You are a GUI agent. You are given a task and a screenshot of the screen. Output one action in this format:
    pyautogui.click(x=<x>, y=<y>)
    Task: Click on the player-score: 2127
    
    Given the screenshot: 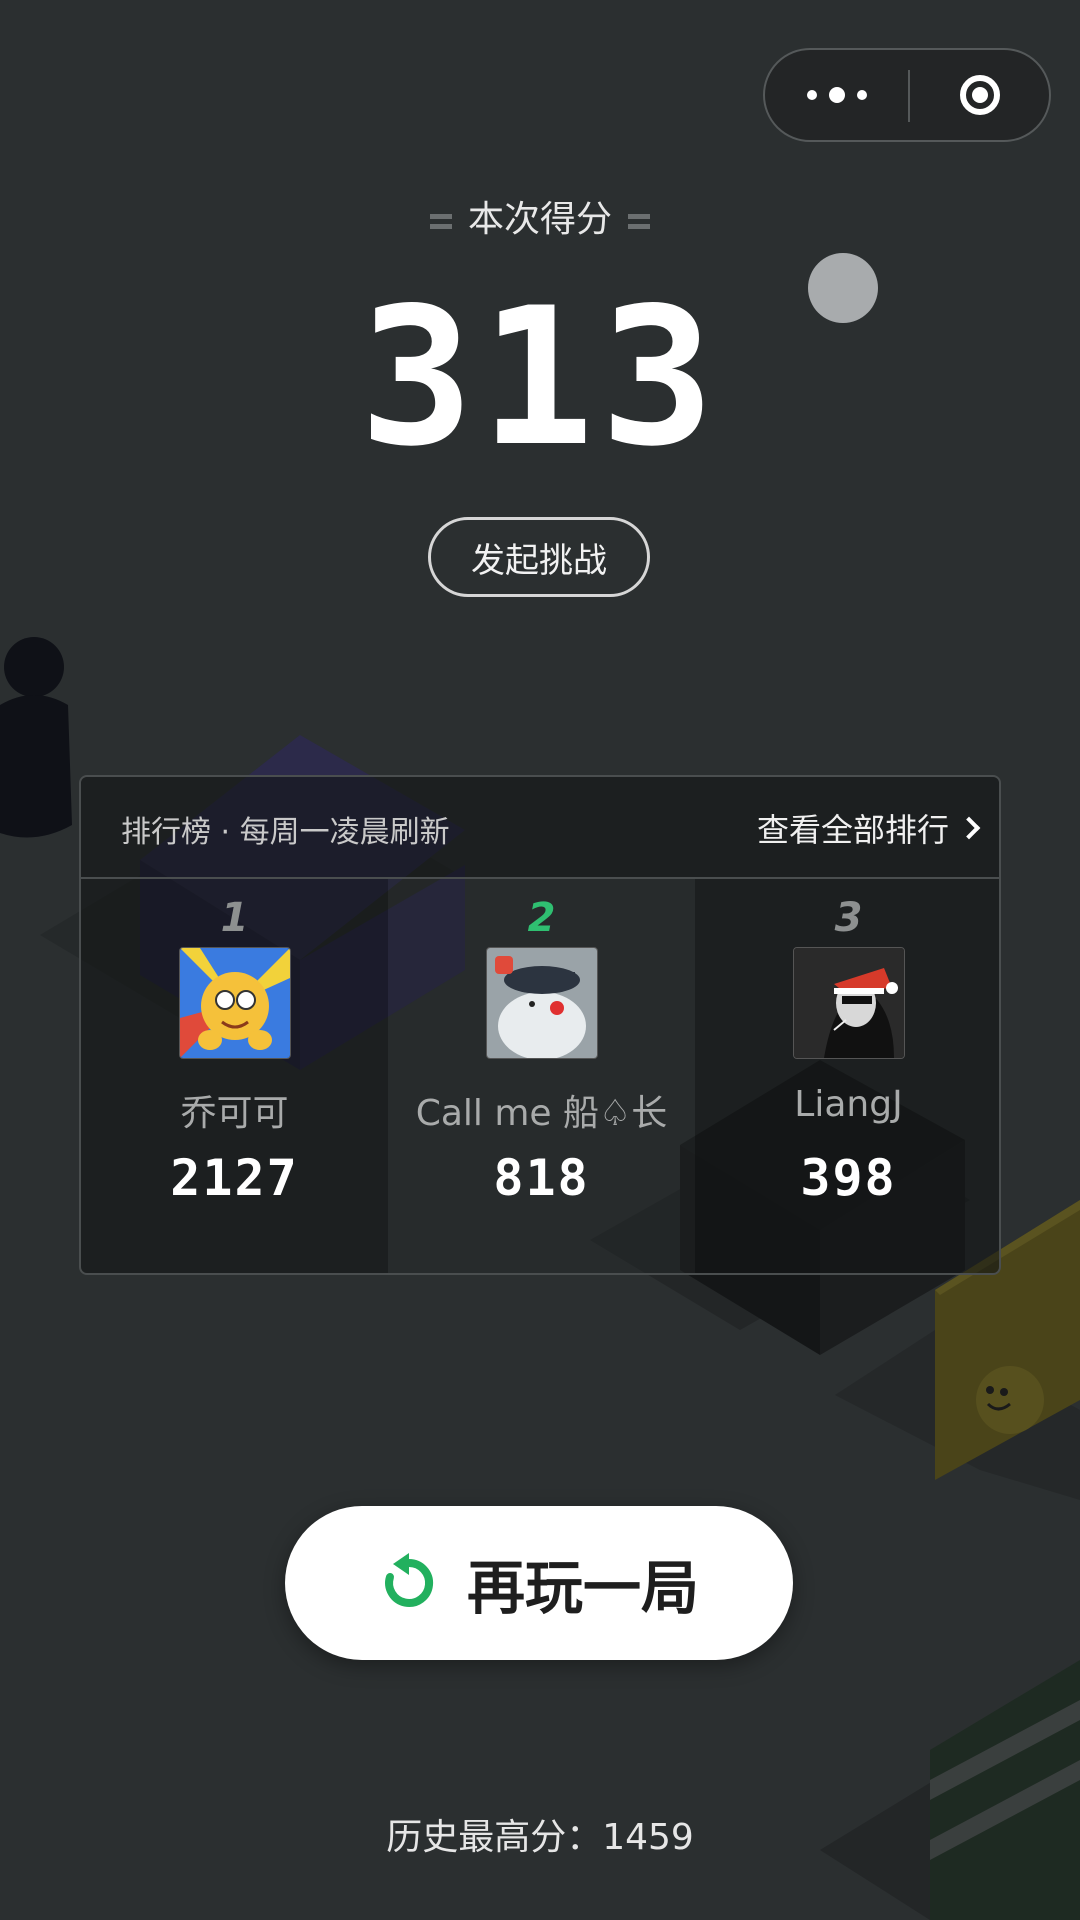 What is the action you would take?
    pyautogui.click(x=234, y=1178)
    